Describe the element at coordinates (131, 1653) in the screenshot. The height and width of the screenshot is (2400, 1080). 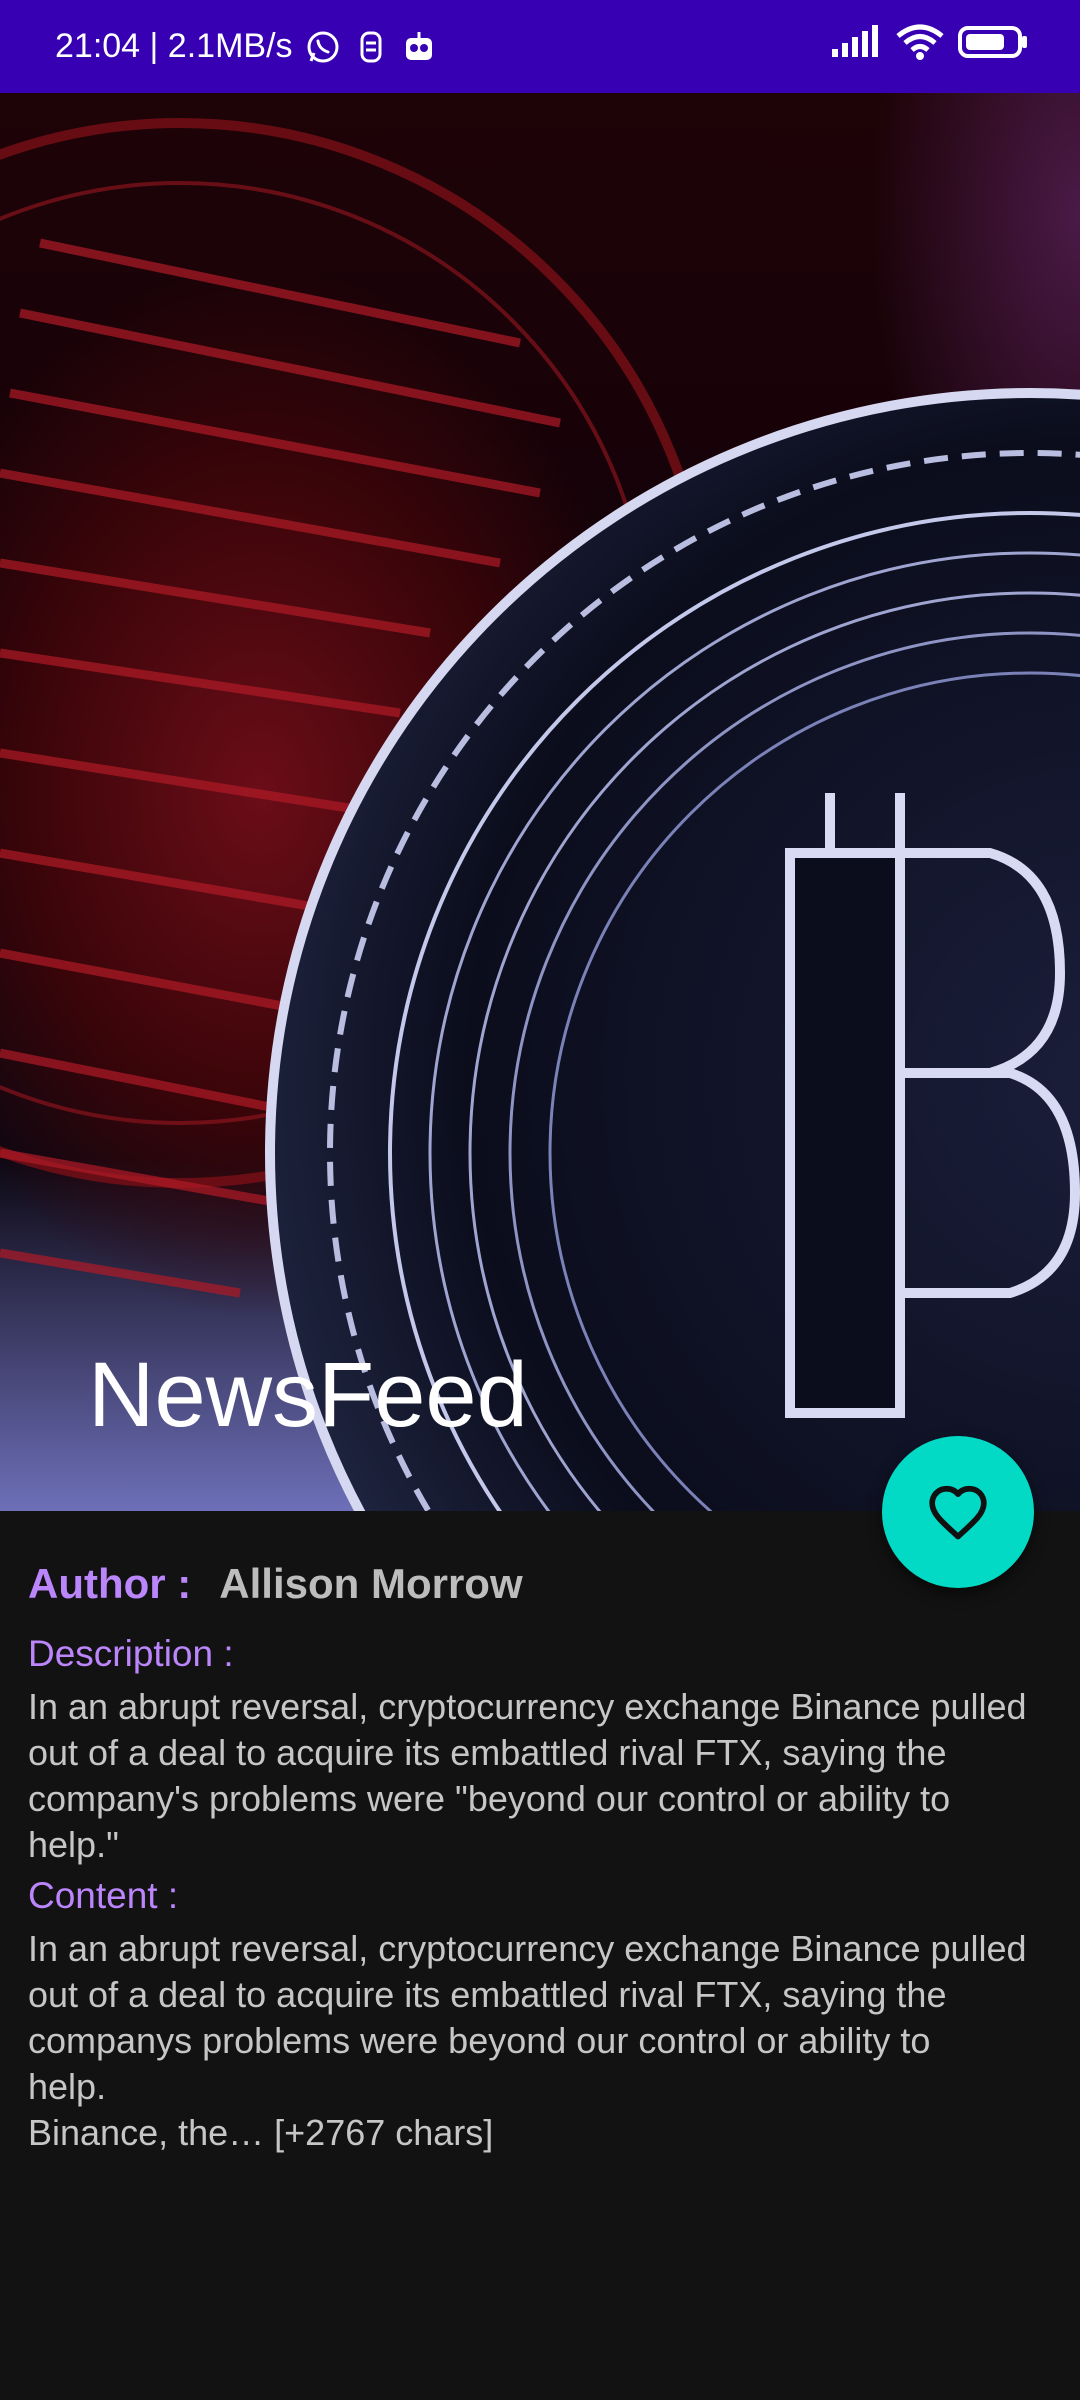
I see `description-label: Description :` at that location.